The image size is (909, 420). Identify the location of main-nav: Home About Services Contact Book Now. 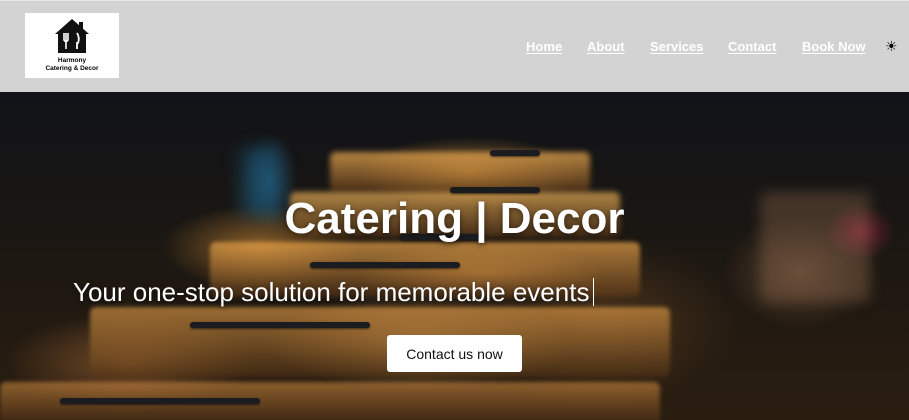
(454, 47).